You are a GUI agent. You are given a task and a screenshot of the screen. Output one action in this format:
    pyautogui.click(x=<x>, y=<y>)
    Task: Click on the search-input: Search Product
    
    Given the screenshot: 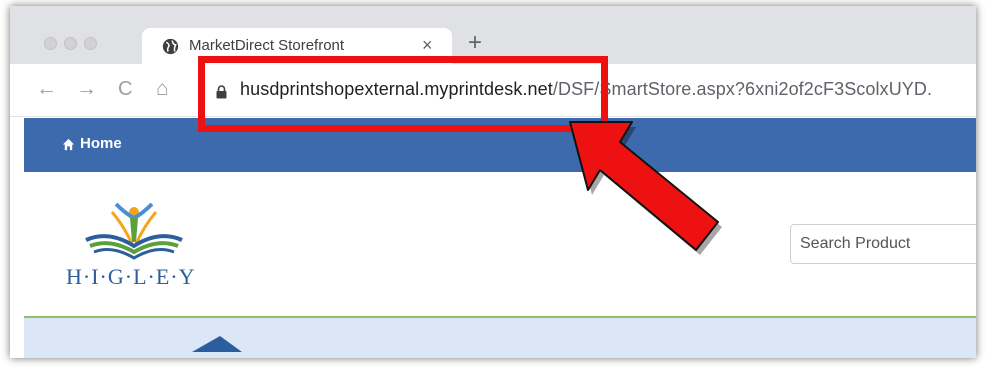 What is the action you would take?
    pyautogui.click(x=883, y=244)
    